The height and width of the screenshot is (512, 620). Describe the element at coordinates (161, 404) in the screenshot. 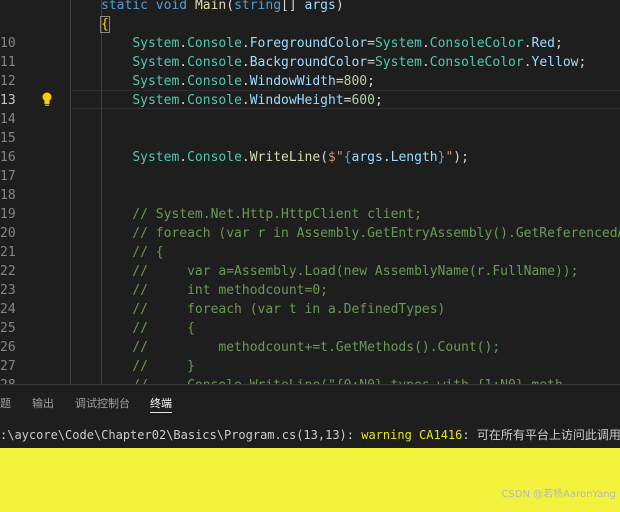

I see `tab-terminal: 终端` at that location.